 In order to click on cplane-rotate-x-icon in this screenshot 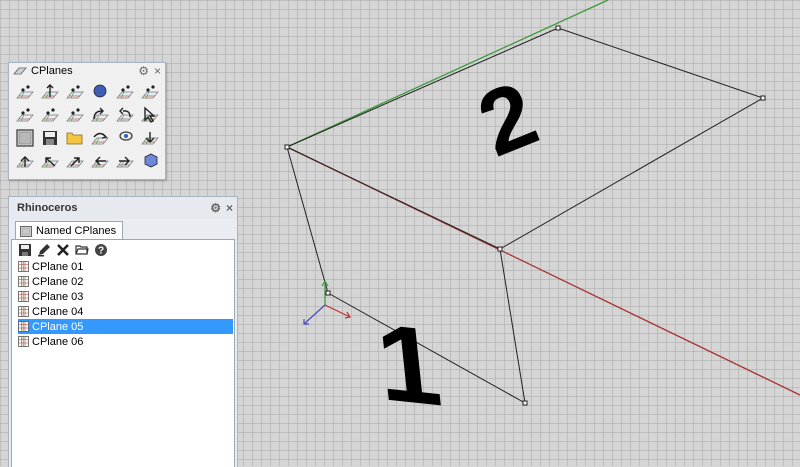, I will do `click(100, 138)`.